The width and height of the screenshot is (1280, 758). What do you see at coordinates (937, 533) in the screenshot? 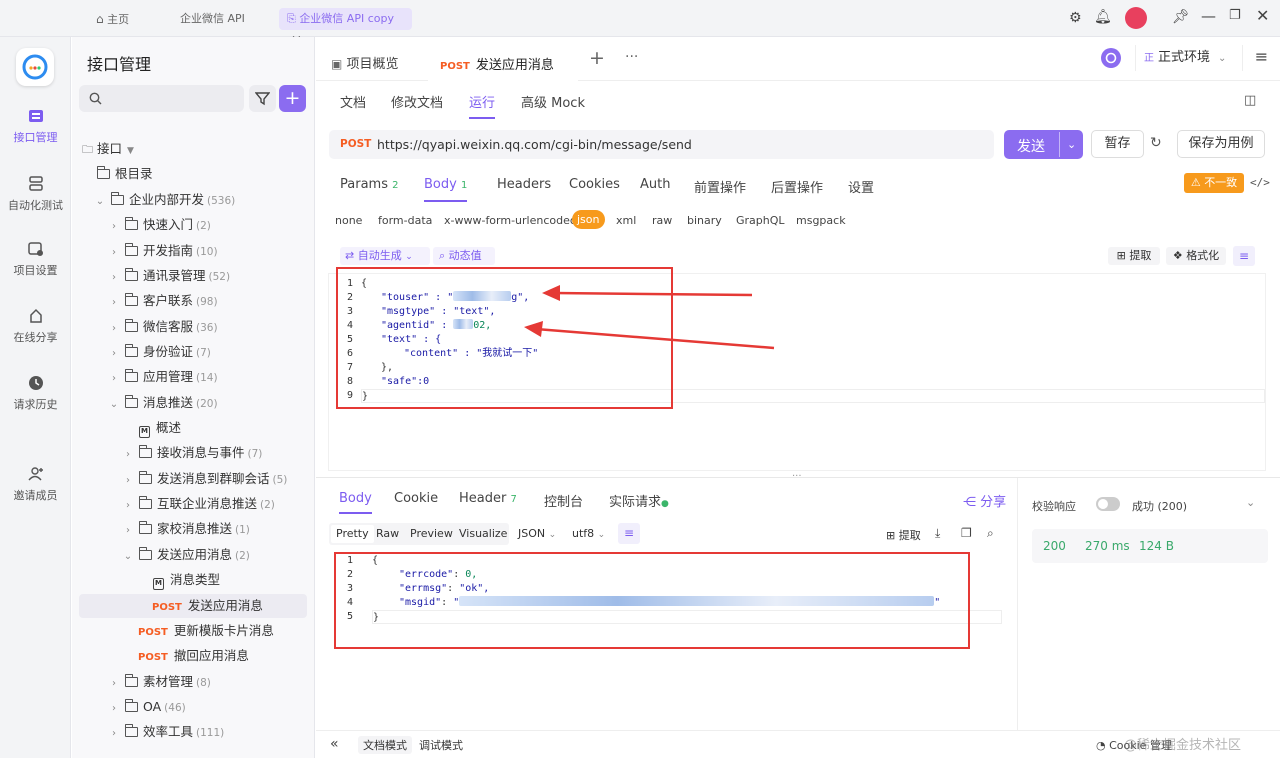
I see `download-icon: ⤓` at bounding box center [937, 533].